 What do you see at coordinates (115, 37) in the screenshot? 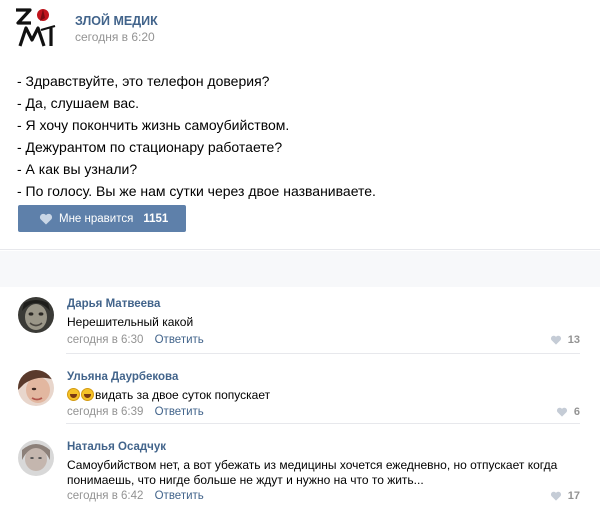
I see `post-time: сегодня в 6:20` at bounding box center [115, 37].